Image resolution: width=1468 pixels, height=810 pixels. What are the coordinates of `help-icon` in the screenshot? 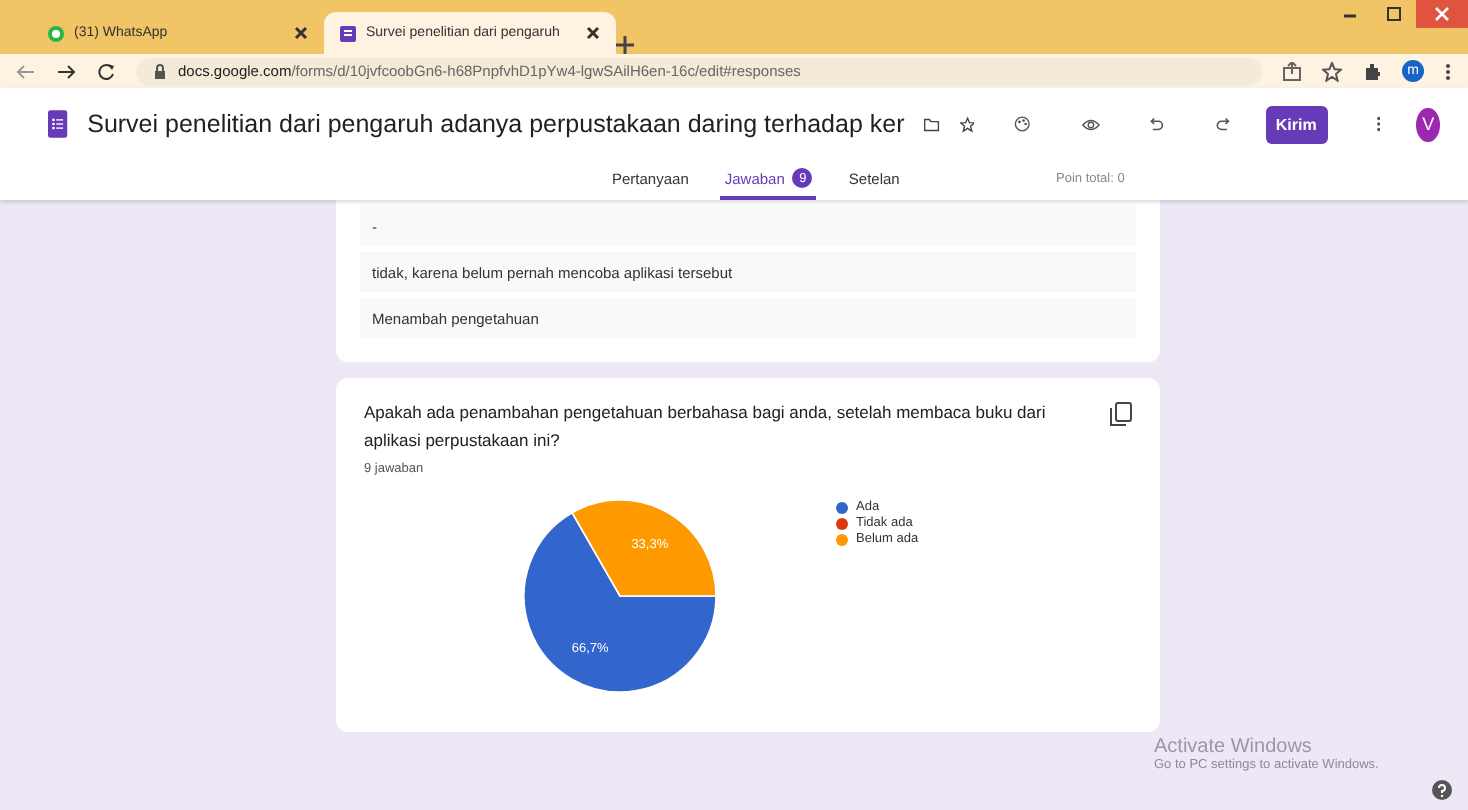 It's located at (1442, 790).